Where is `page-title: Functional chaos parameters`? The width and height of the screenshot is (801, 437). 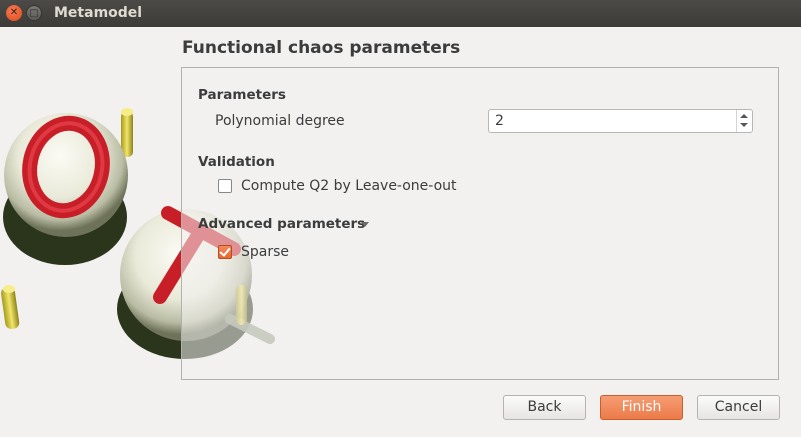
page-title: Functional chaos parameters is located at coordinates (321, 48).